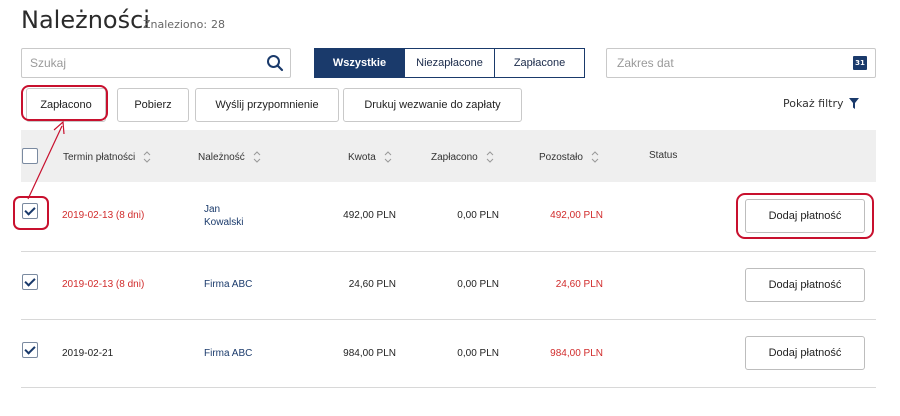 The width and height of the screenshot is (900, 416). I want to click on col-paid: Zapłacono, so click(462, 157).